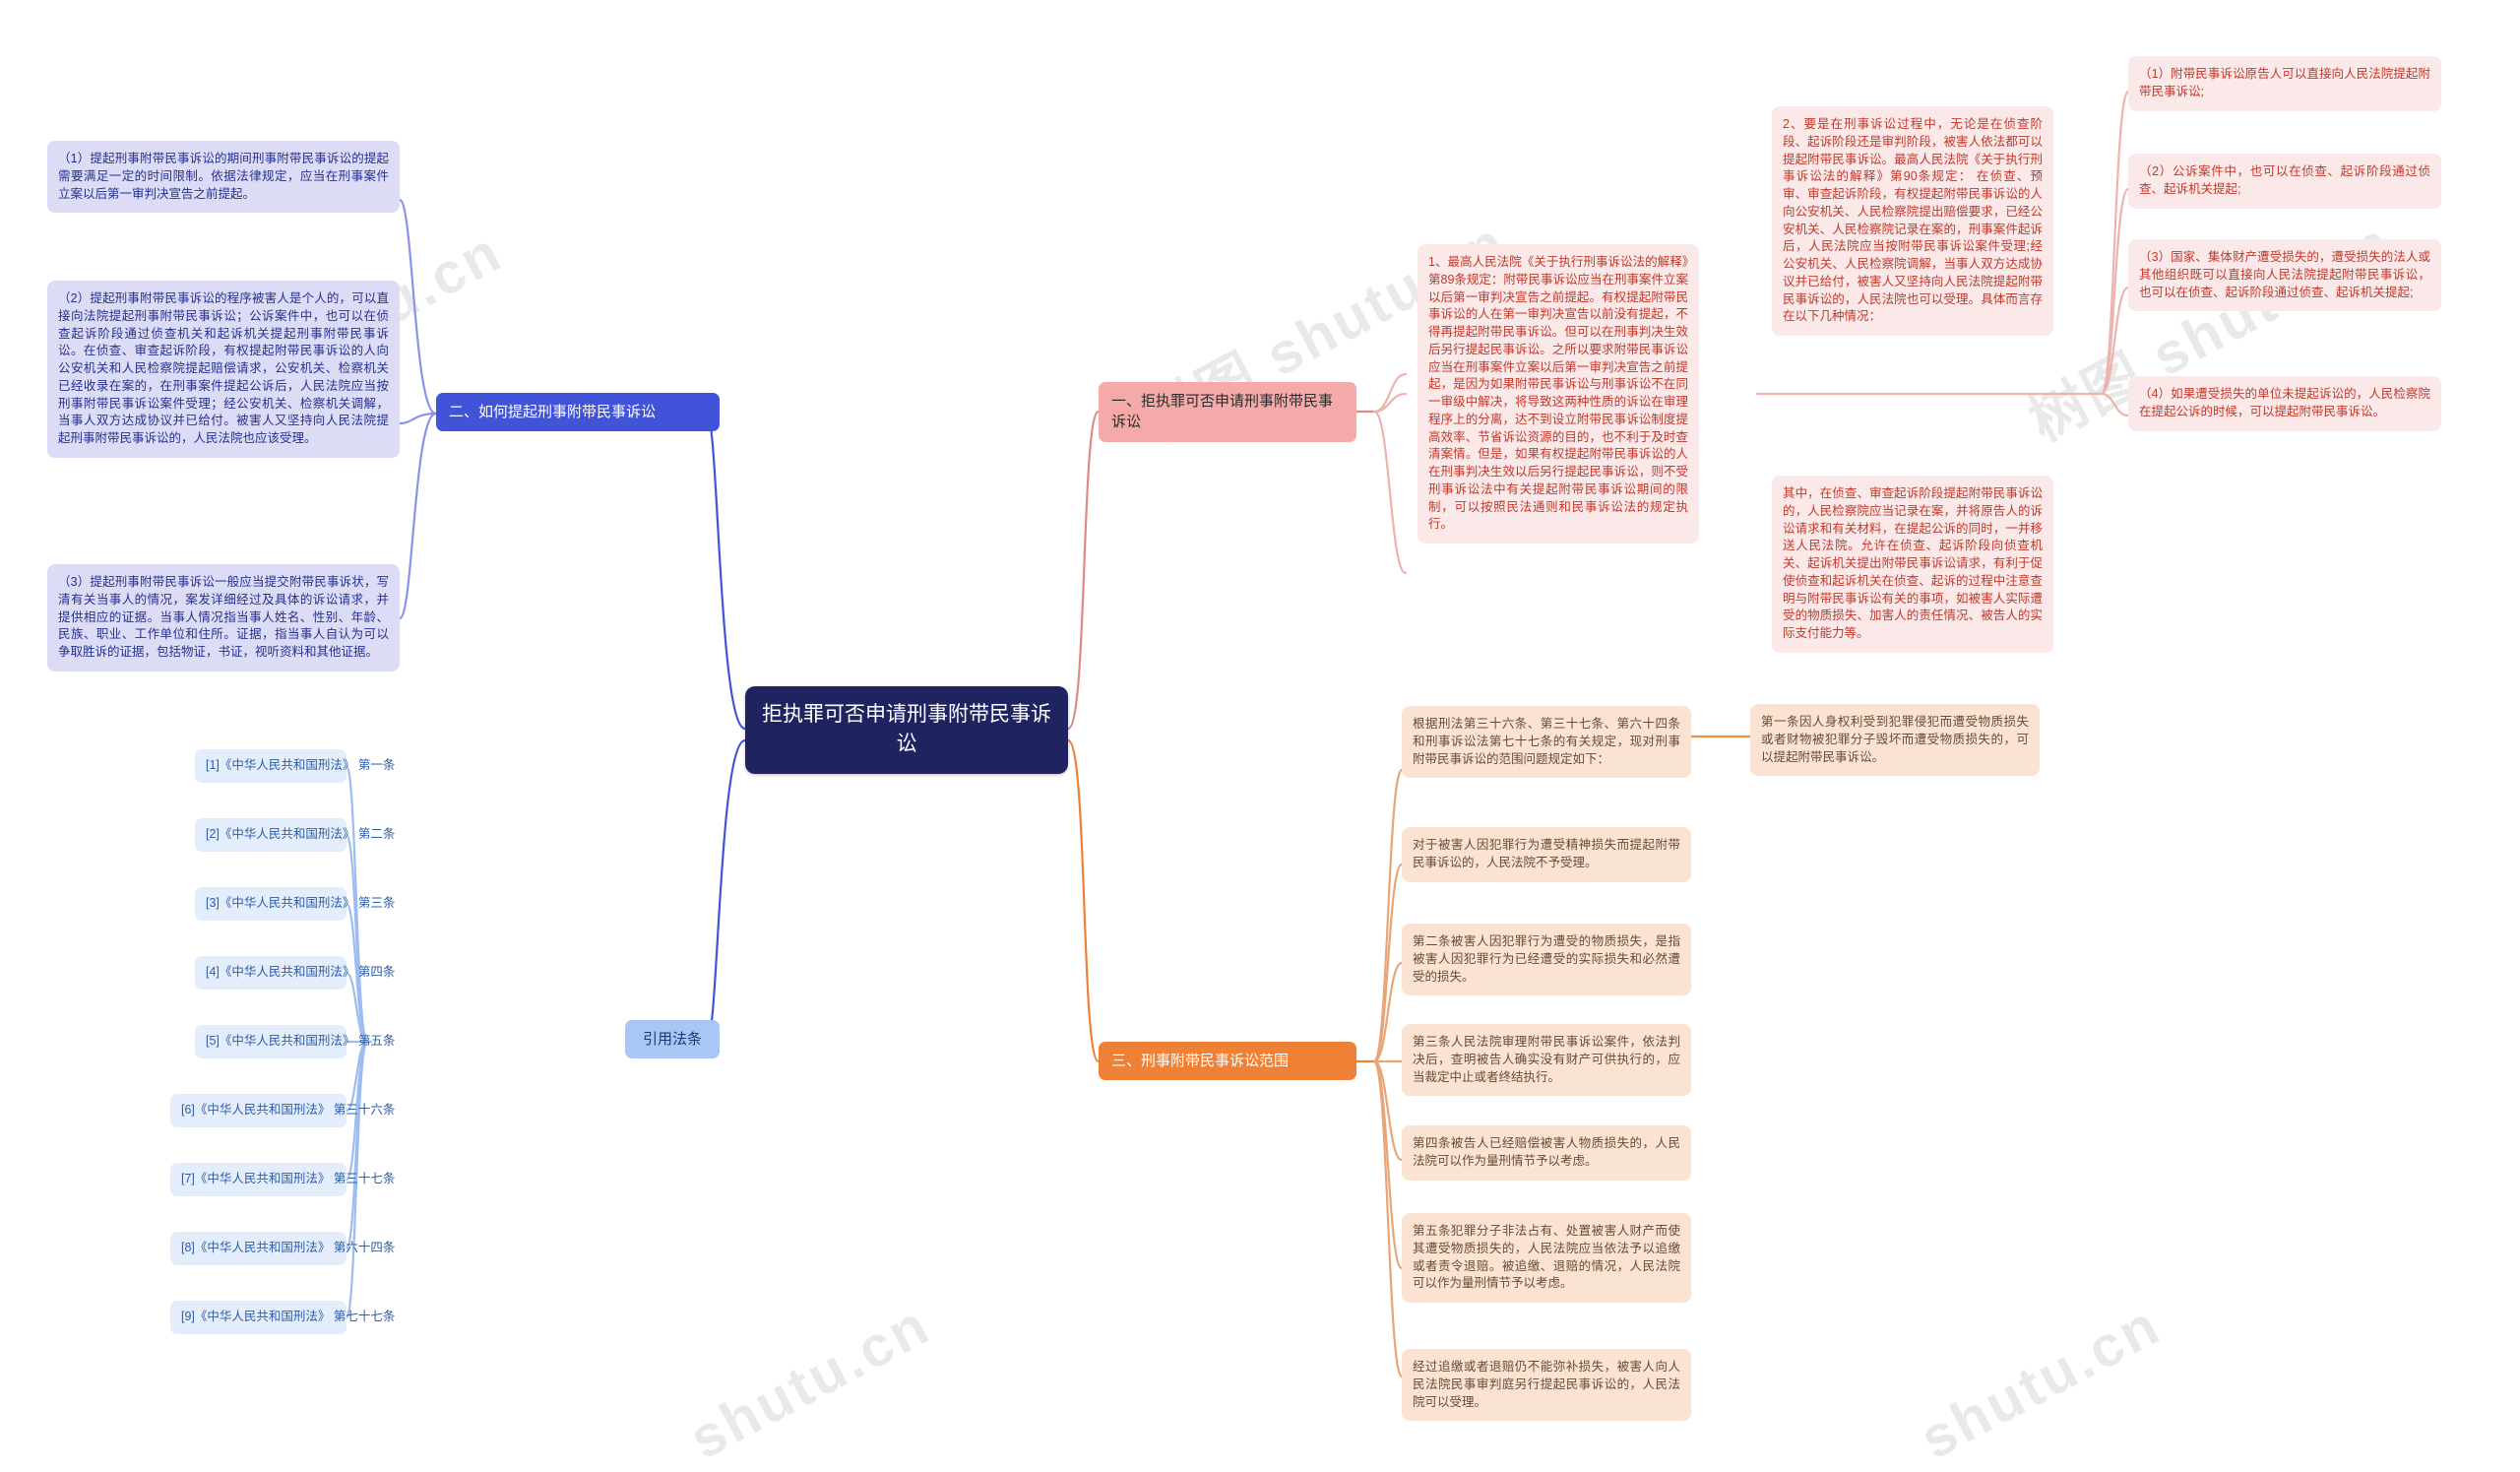 The image size is (2520, 1472). I want to click on law-item-text: [1]《中华人民共和国刑法》 第一条, so click(301, 765).